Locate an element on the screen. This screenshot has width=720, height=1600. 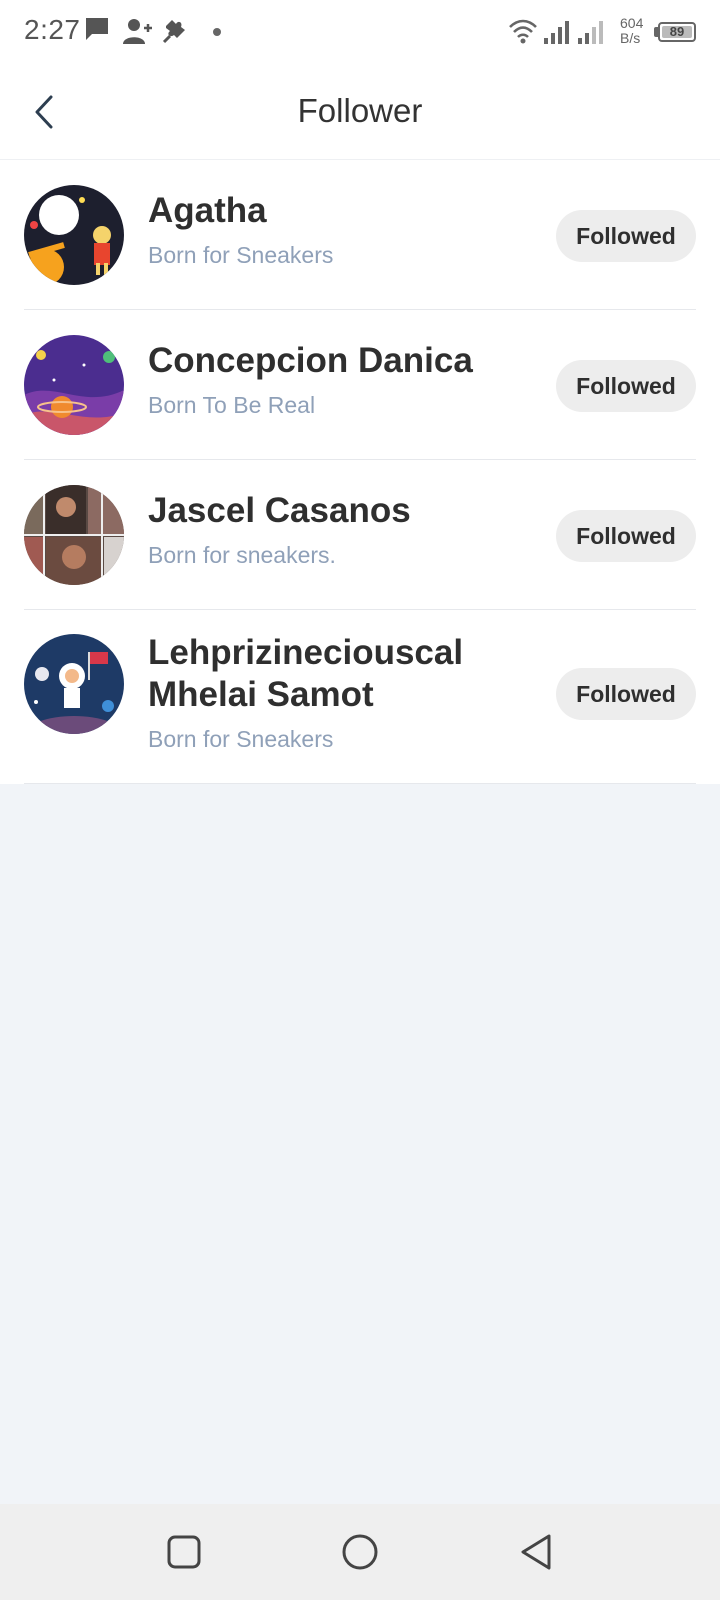
battery-level: 89 is located at coordinates (677, 31).